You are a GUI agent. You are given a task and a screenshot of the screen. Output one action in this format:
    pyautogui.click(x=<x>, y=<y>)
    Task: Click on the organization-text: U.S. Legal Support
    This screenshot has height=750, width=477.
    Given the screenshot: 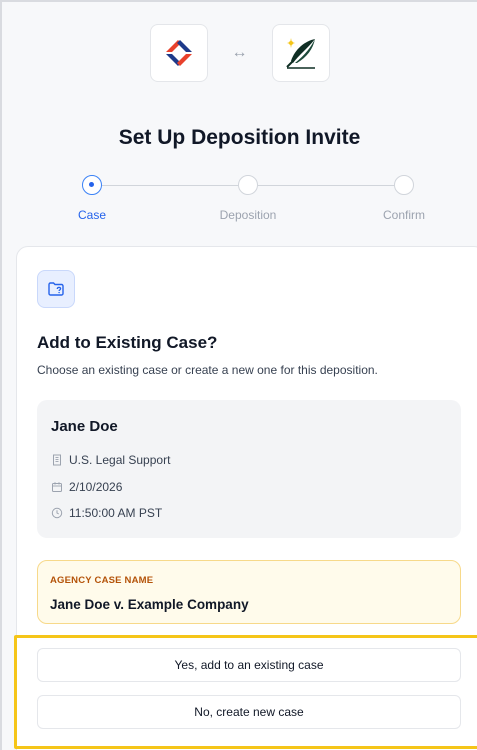 What is the action you would take?
    pyautogui.click(x=120, y=460)
    